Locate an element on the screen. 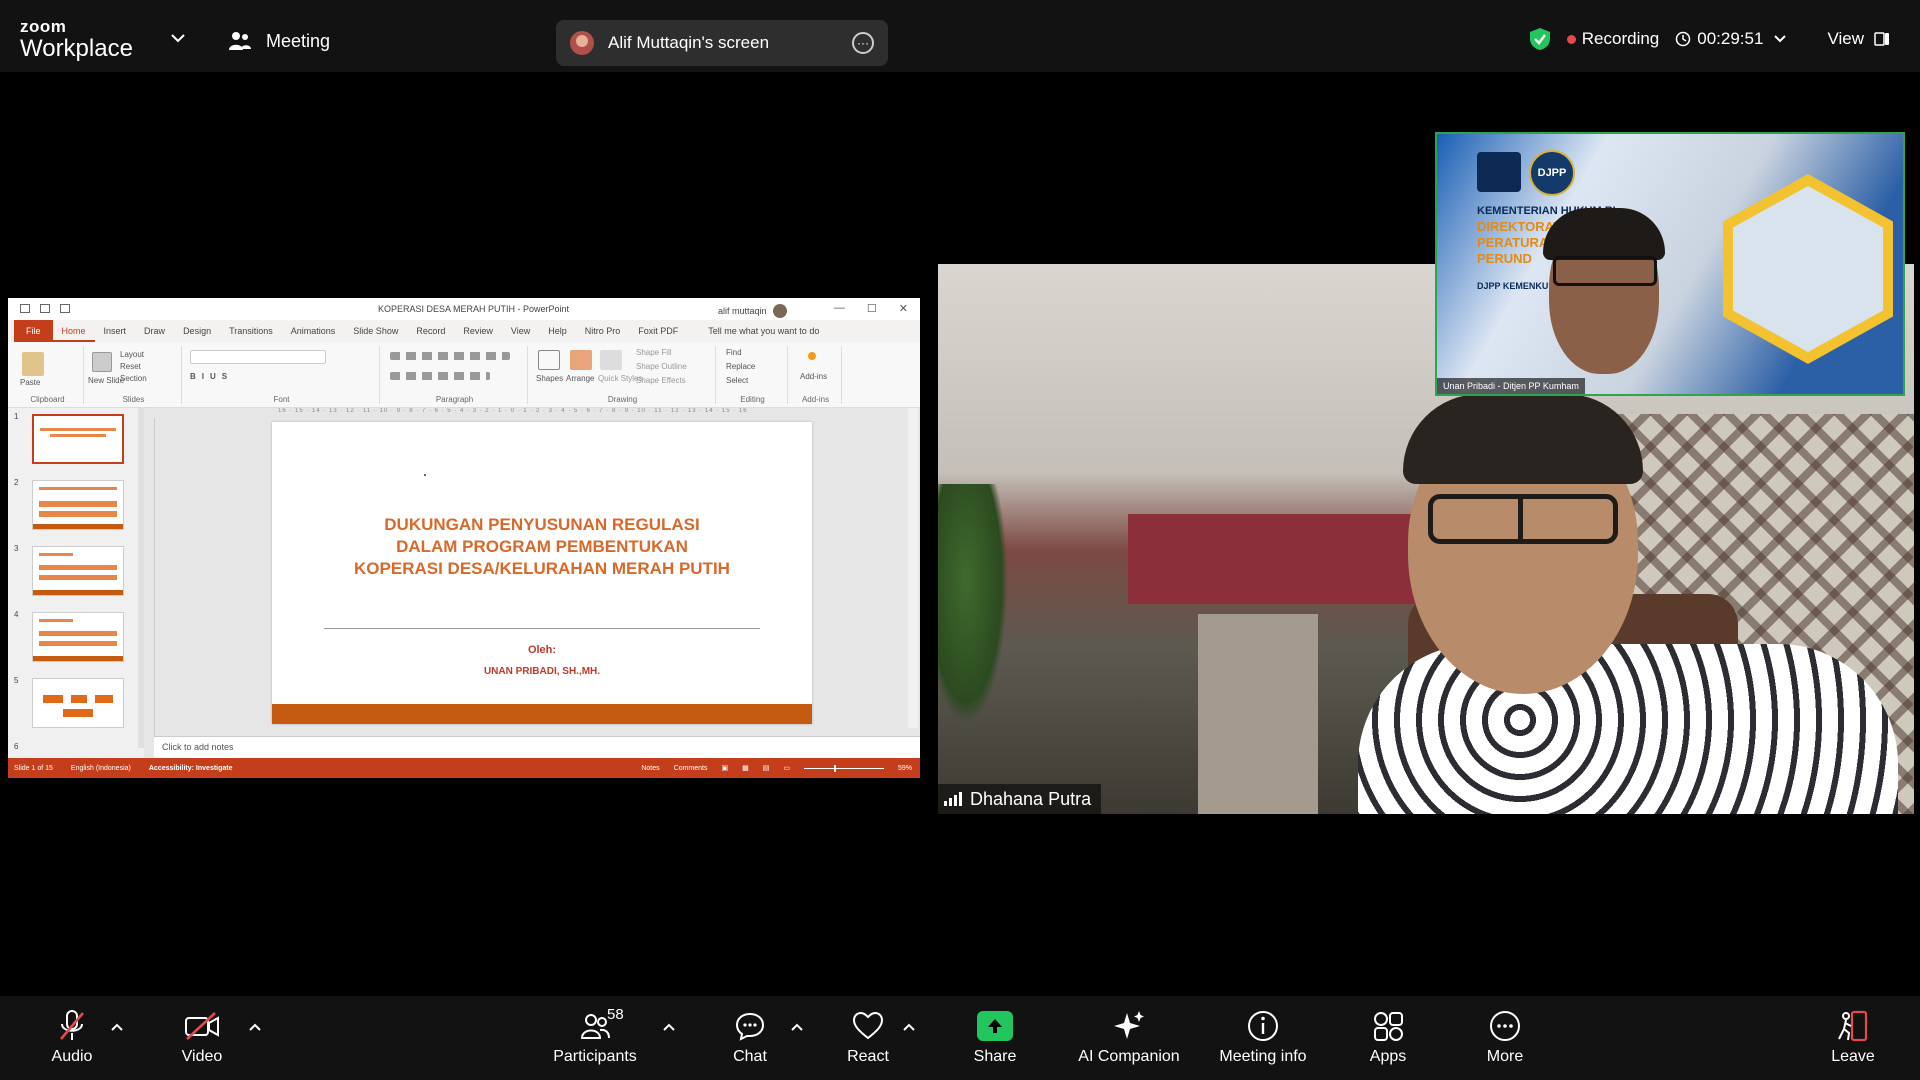  paste-icon is located at coordinates (33, 364).